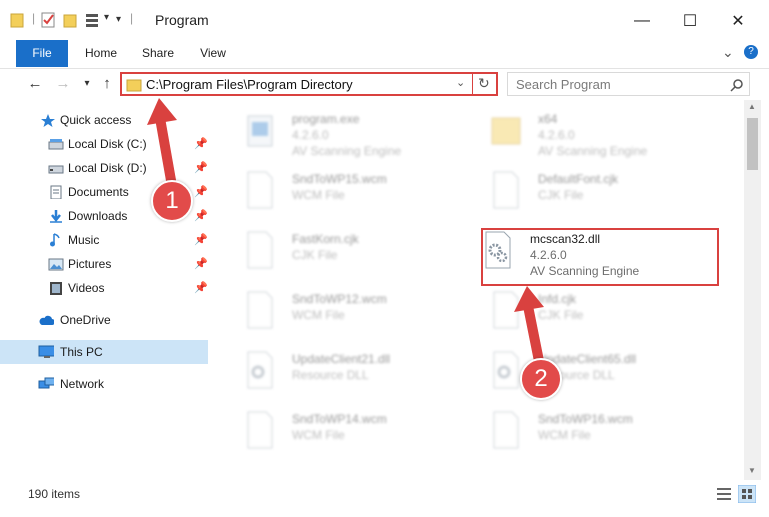 The image size is (769, 517). I want to click on arrow-to-dll, so click(534, 336).